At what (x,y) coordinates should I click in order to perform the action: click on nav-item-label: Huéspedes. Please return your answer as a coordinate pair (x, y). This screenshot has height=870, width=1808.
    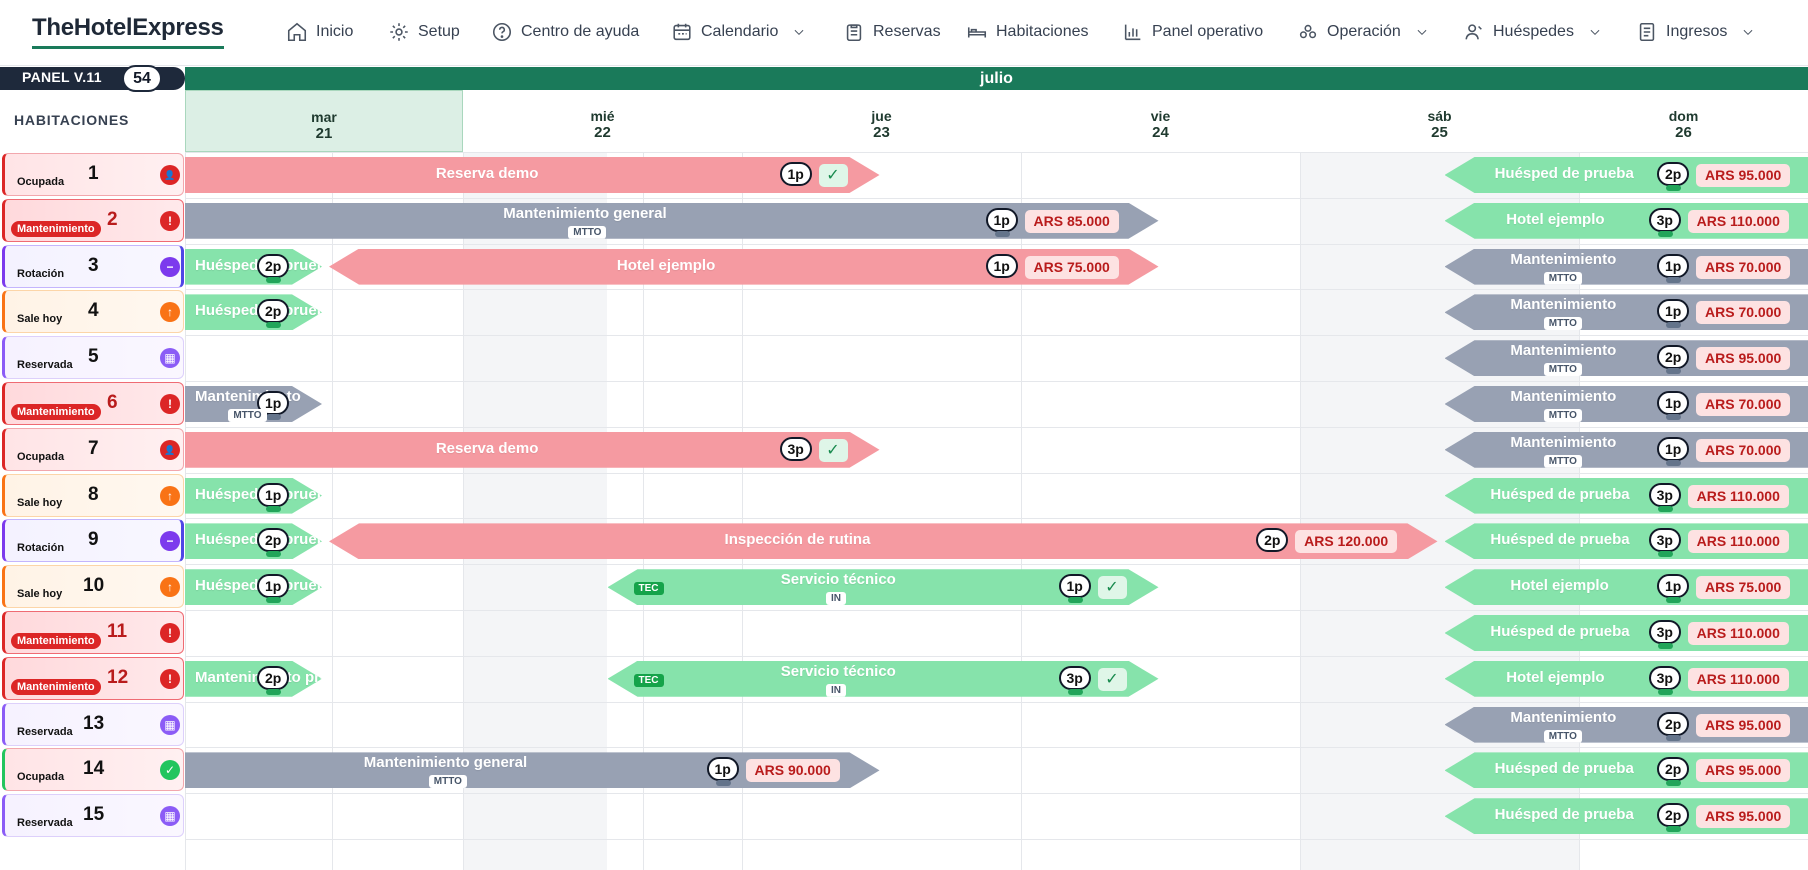
    Looking at the image, I should click on (1533, 31).